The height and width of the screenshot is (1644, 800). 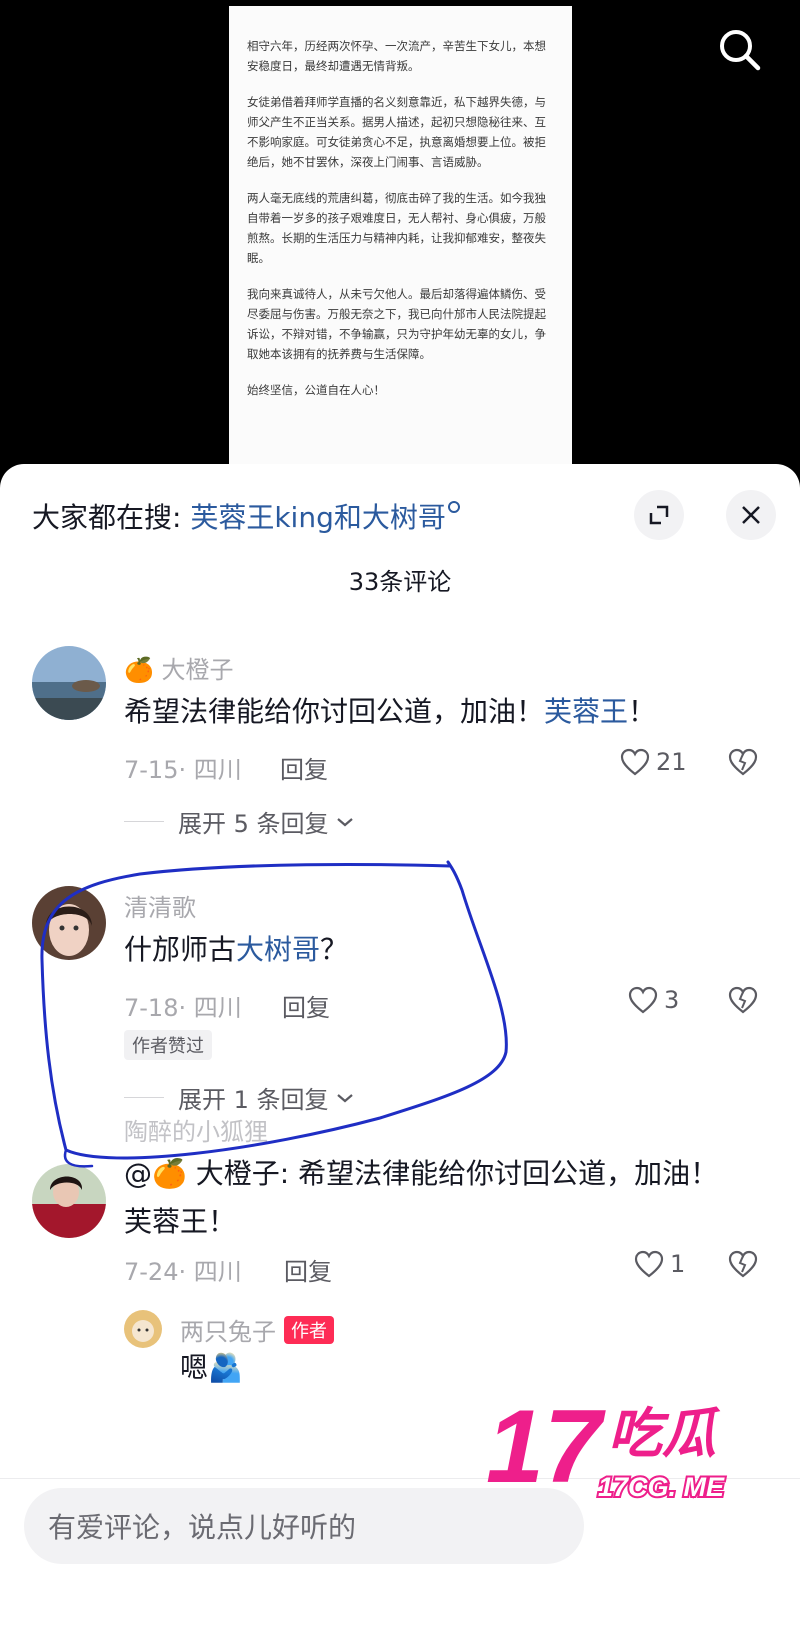 I want to click on comment-text-tail: ？, so click(x=334, y=949).